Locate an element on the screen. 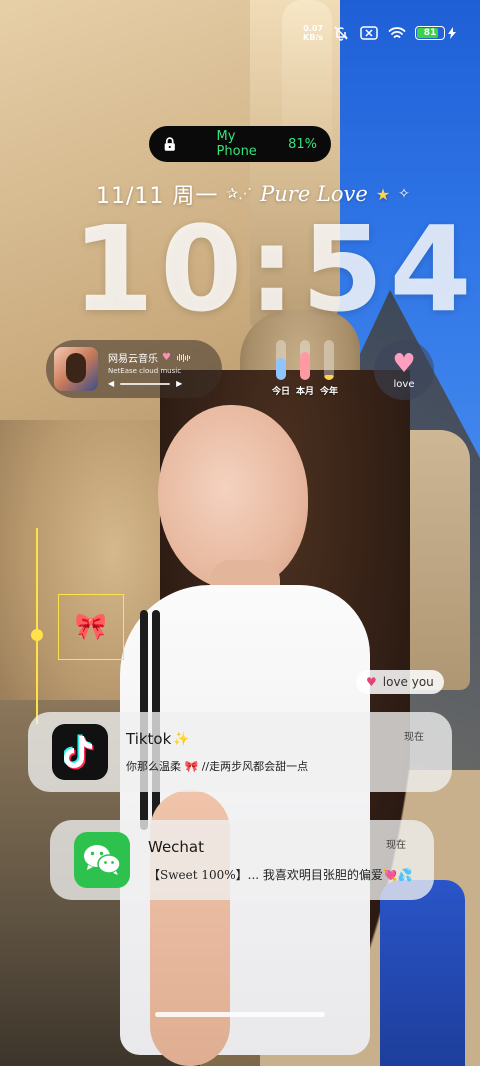 This screenshot has width=480, height=1066. music-app-title: 网易云音乐 is located at coordinates (133, 359).